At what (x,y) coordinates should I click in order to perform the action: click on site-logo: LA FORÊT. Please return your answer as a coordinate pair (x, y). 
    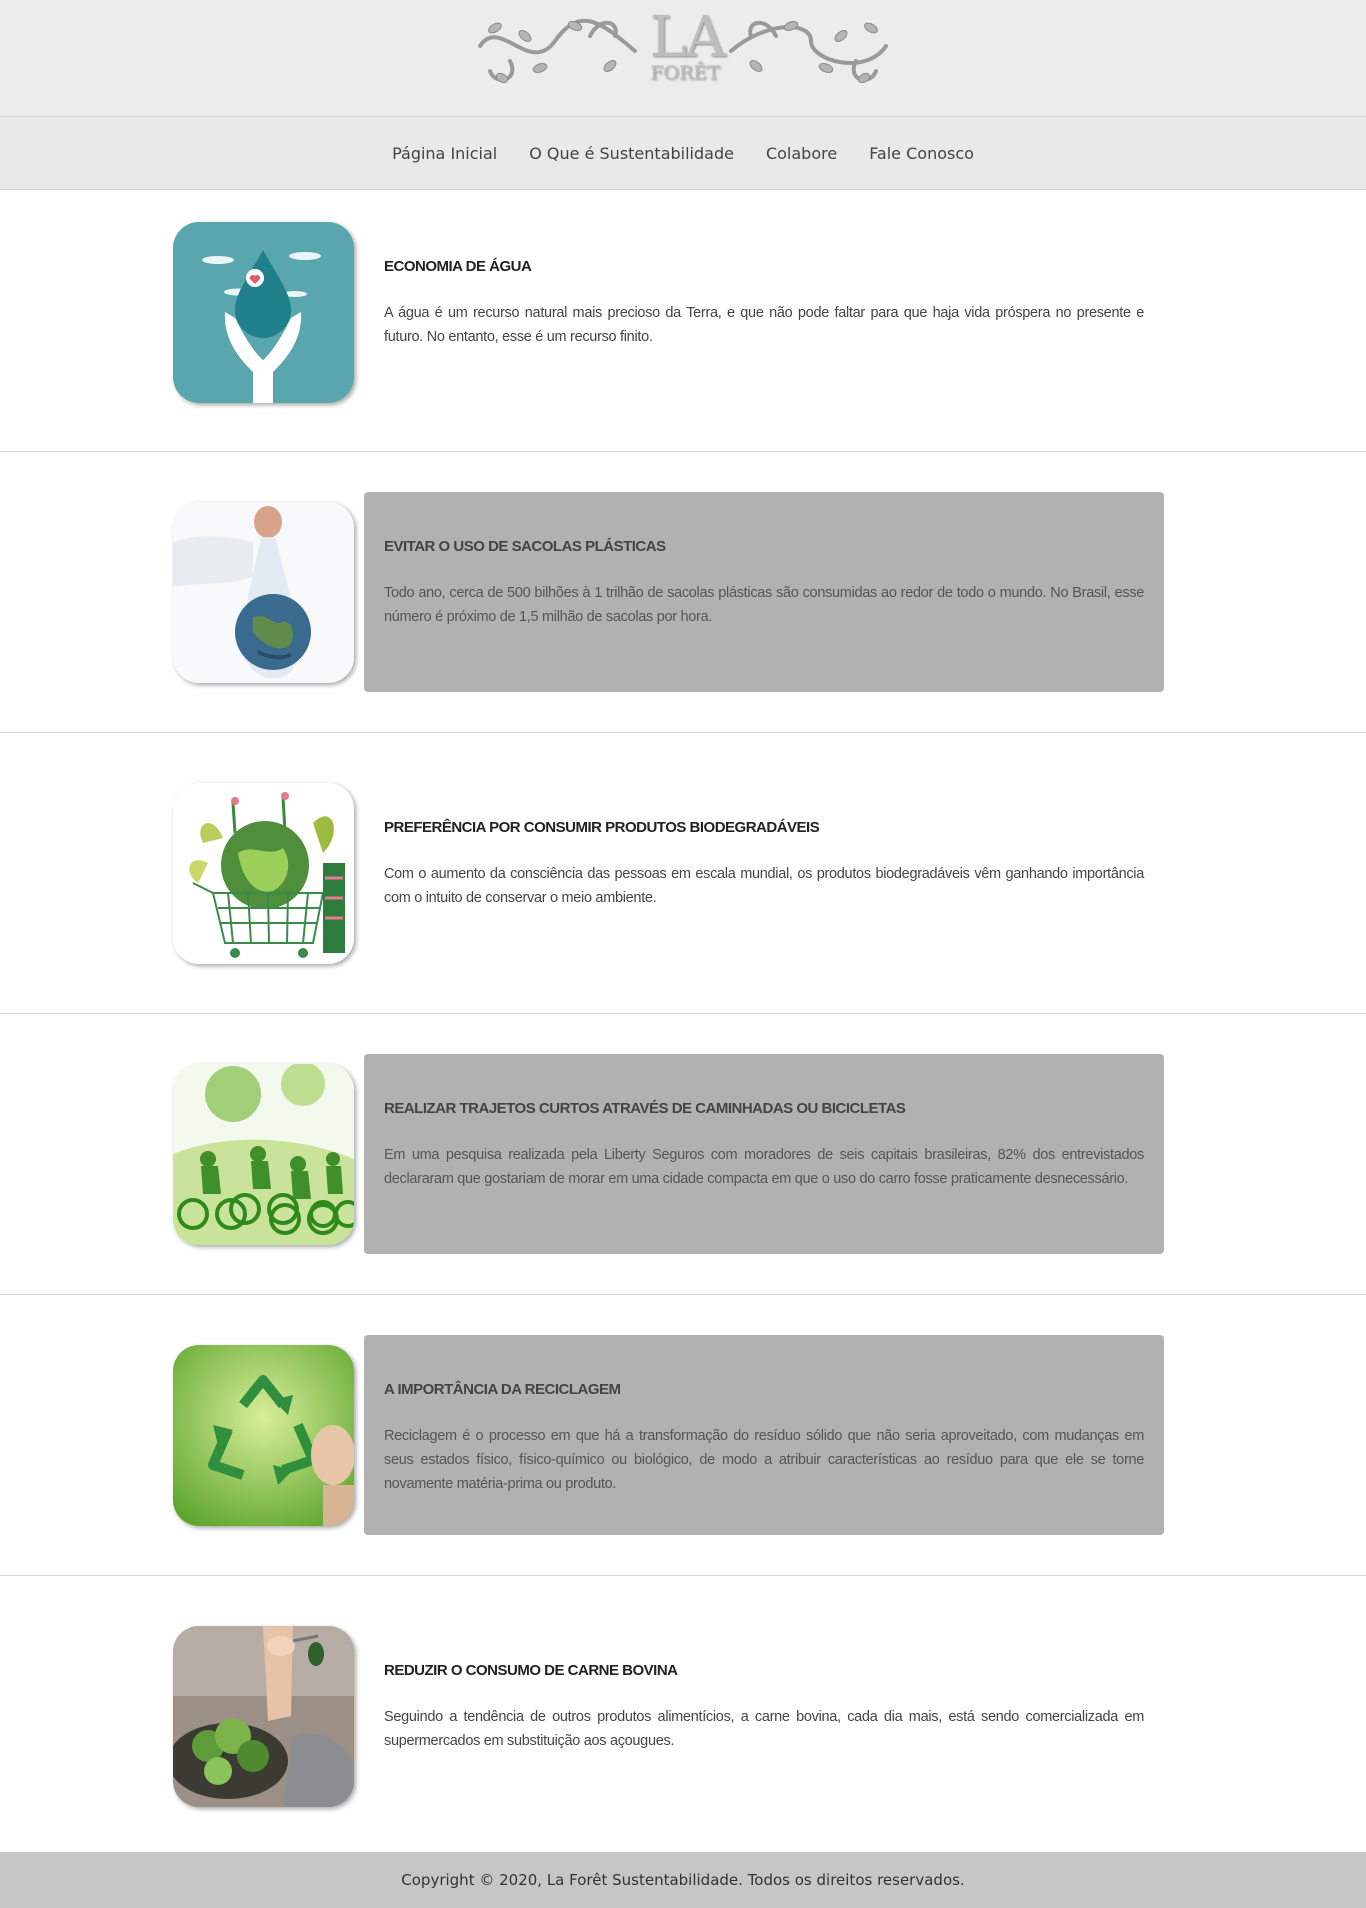
    Looking at the image, I should click on (683, 51).